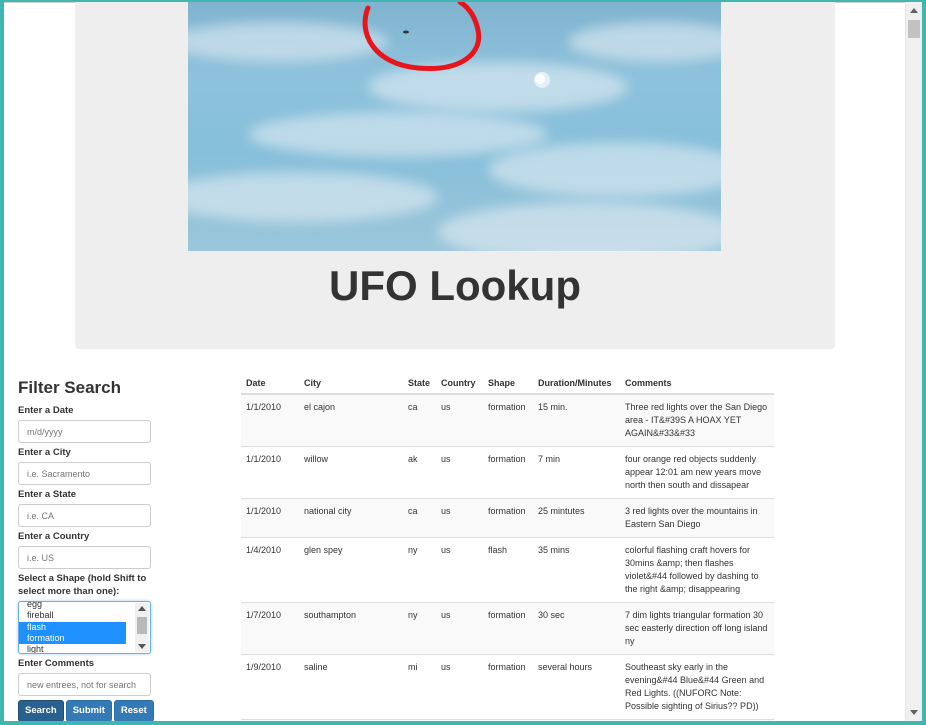  I want to click on page-title: UFO Lookup, so click(455, 285).